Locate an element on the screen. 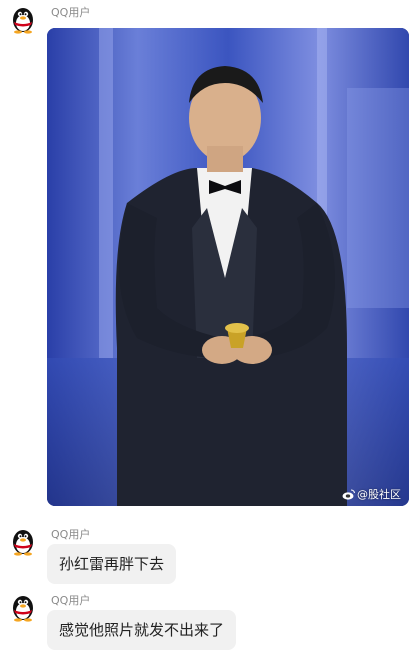  message-bubble: 感觉他照片就发不出来了 is located at coordinates (142, 630).